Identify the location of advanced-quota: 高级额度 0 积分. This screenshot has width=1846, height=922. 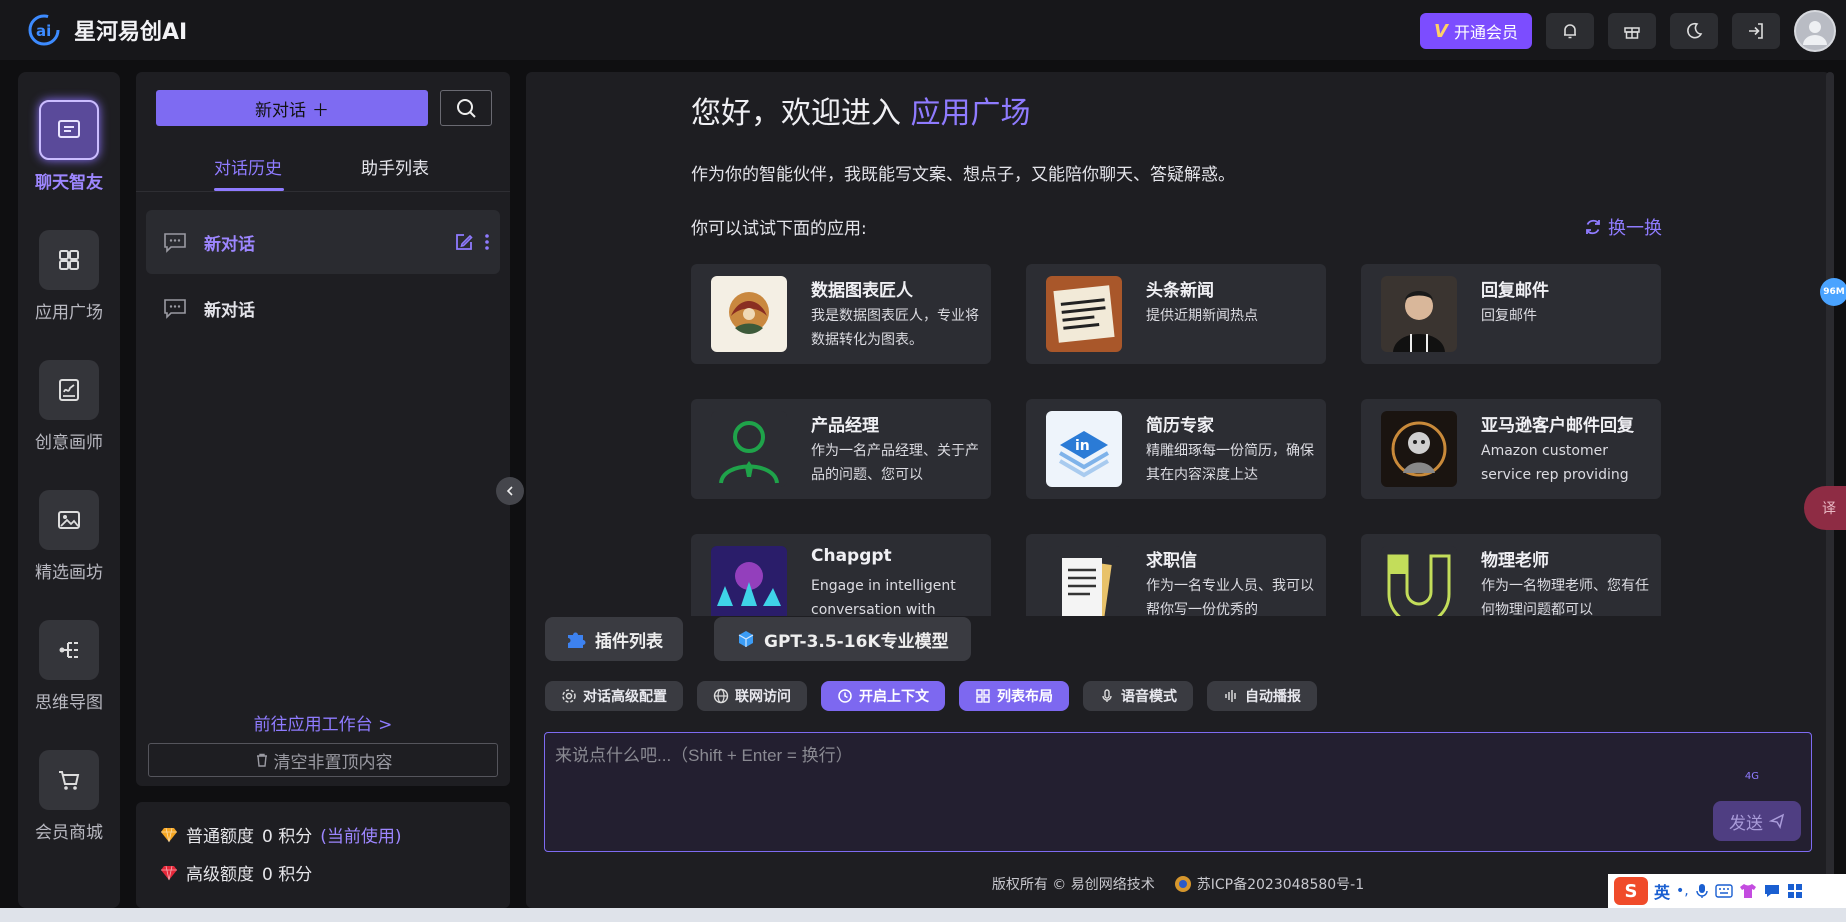
(236, 872).